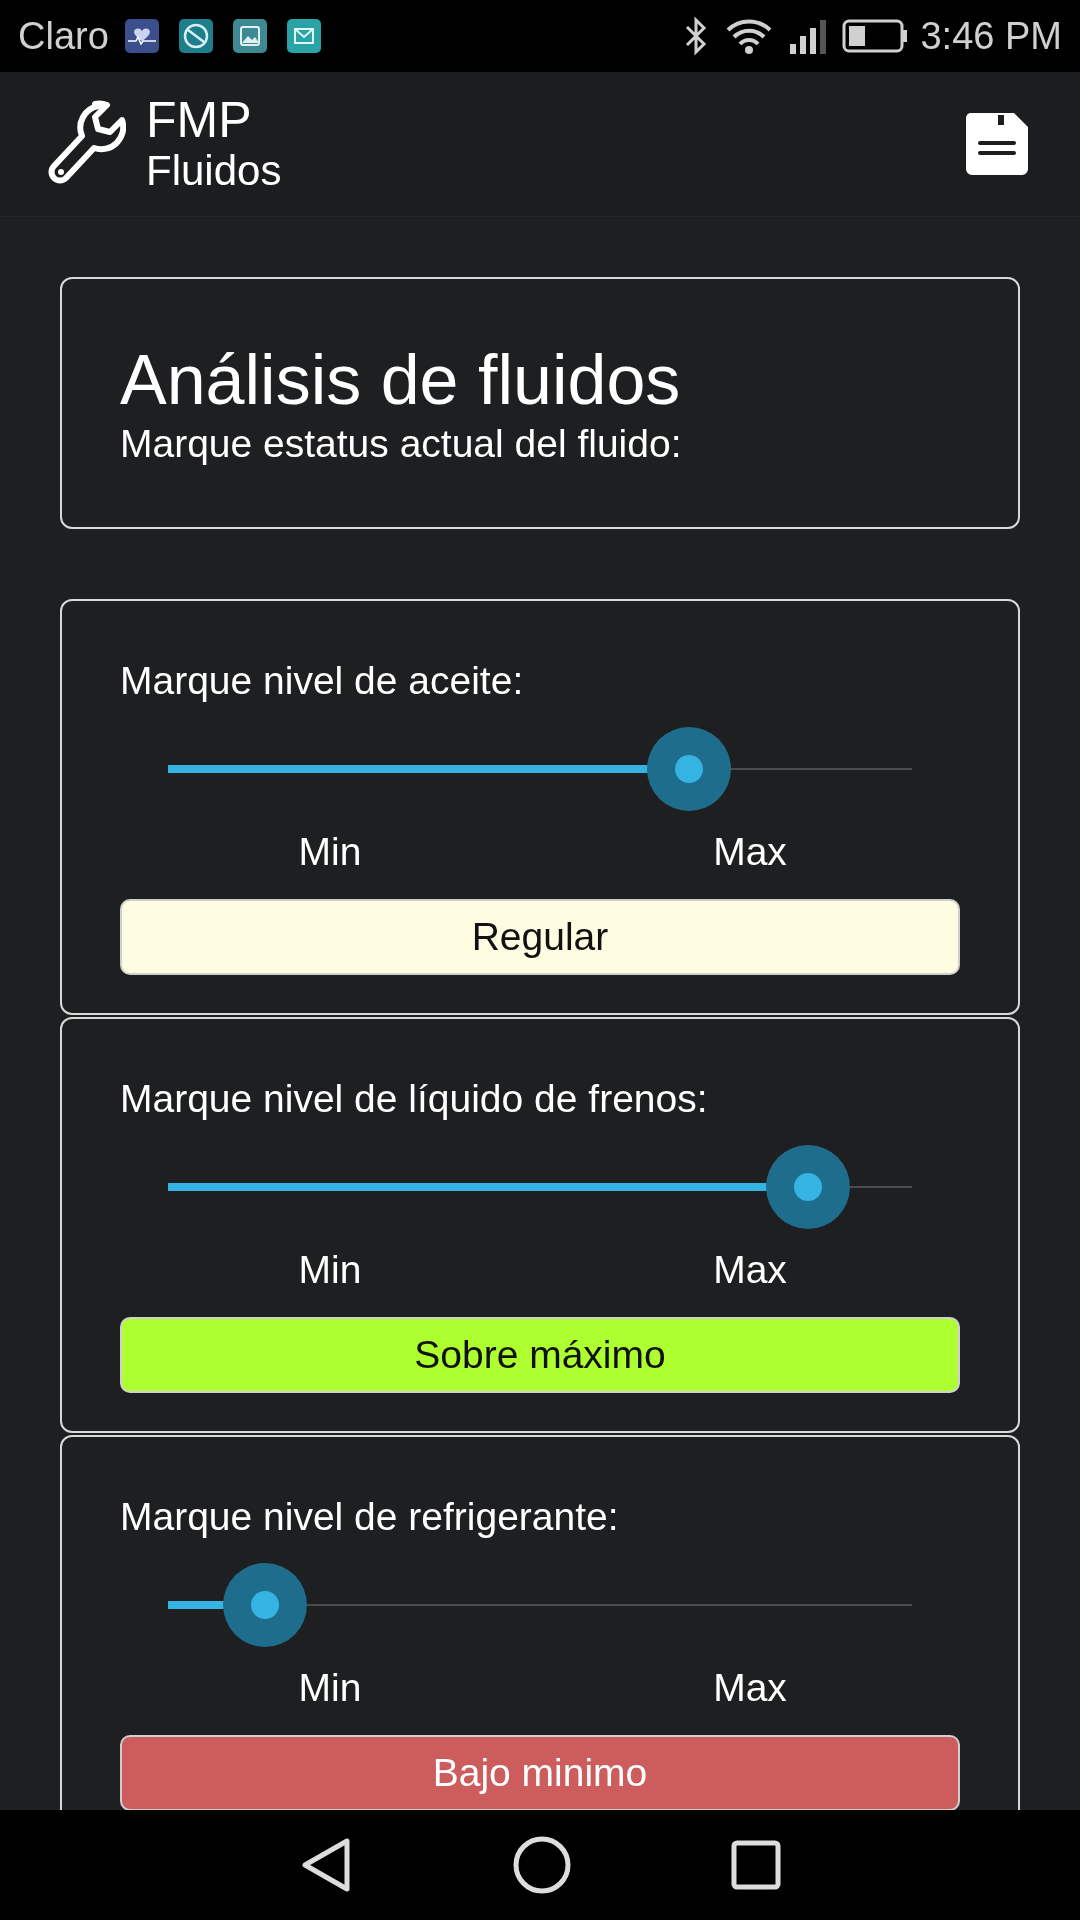 This screenshot has height=1920, width=1080. What do you see at coordinates (540, 937) in the screenshot?
I see `status-button: Regular` at bounding box center [540, 937].